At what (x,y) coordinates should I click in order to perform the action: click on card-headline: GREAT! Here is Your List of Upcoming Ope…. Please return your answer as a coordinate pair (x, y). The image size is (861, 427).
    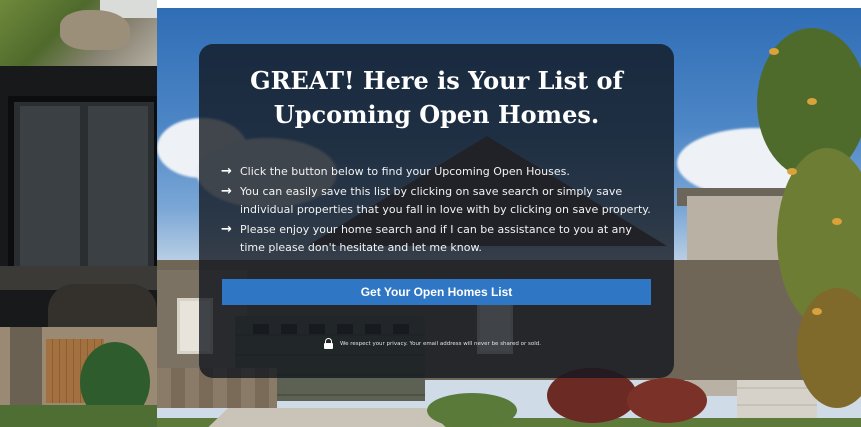
    Looking at the image, I should click on (436, 98).